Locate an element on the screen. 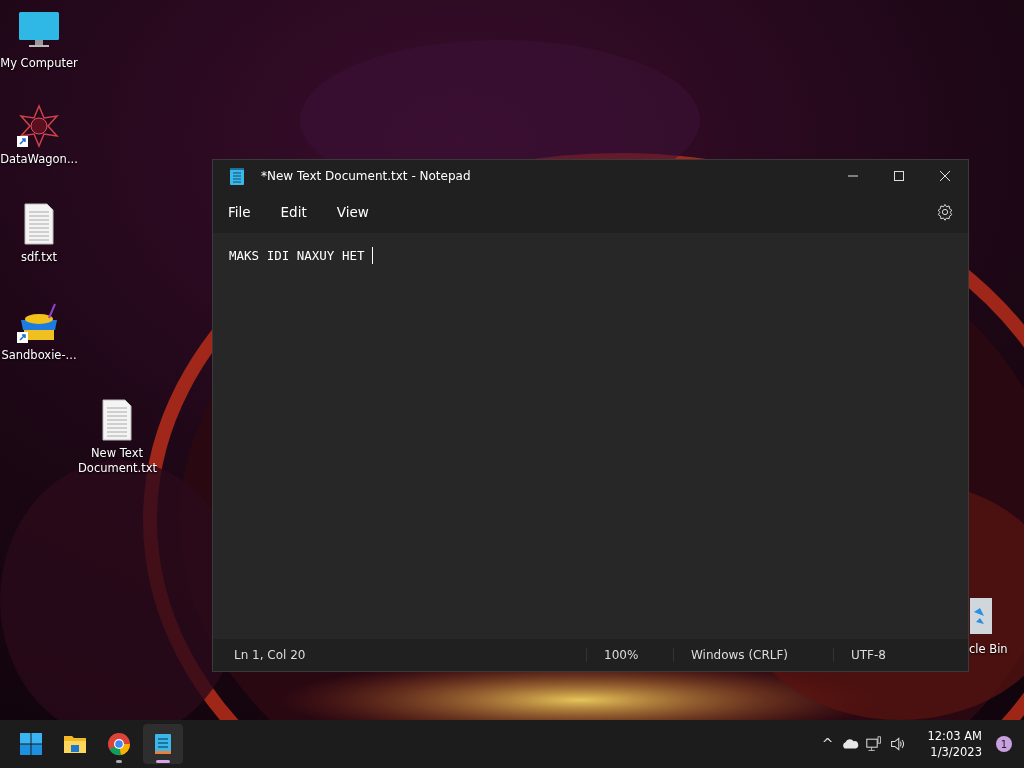 Image resolution: width=1024 pixels, height=768 pixels. notepad-icon is located at coordinates (237, 175).